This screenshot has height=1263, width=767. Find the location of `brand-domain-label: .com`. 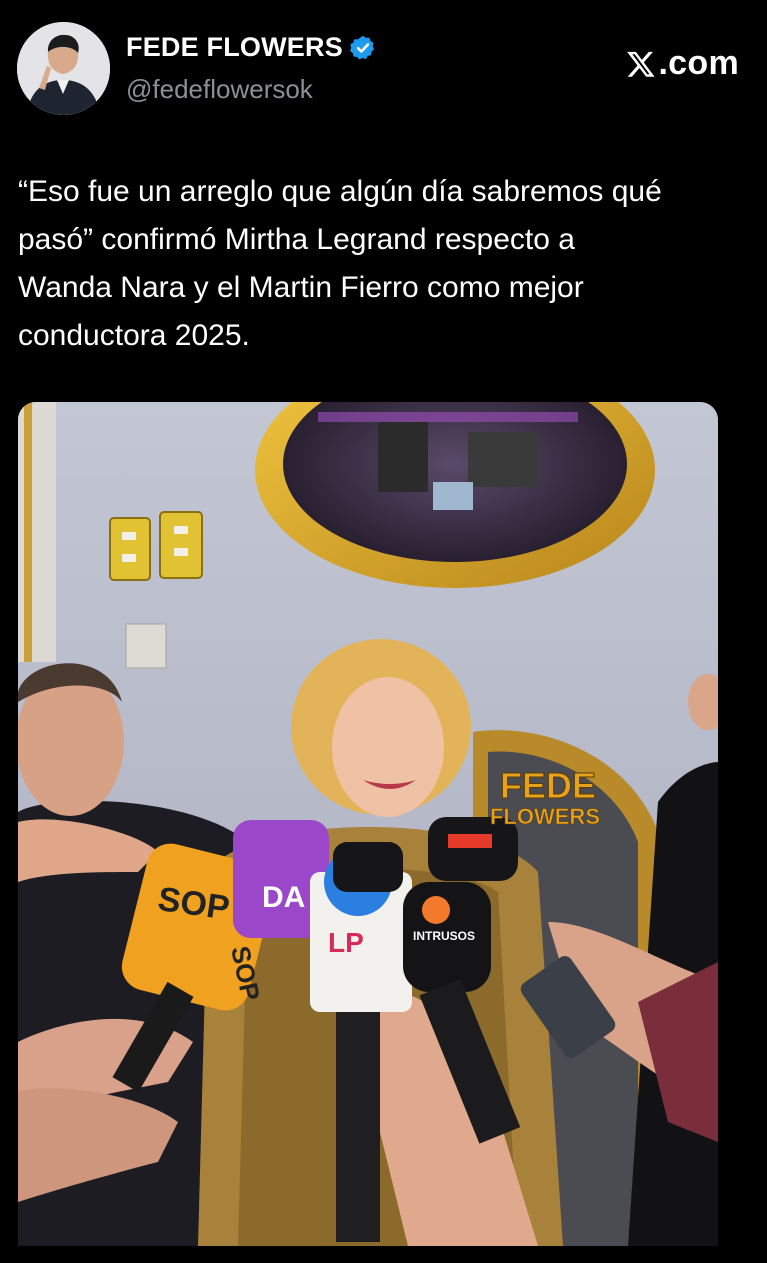

brand-domain-label: .com is located at coordinates (698, 63).